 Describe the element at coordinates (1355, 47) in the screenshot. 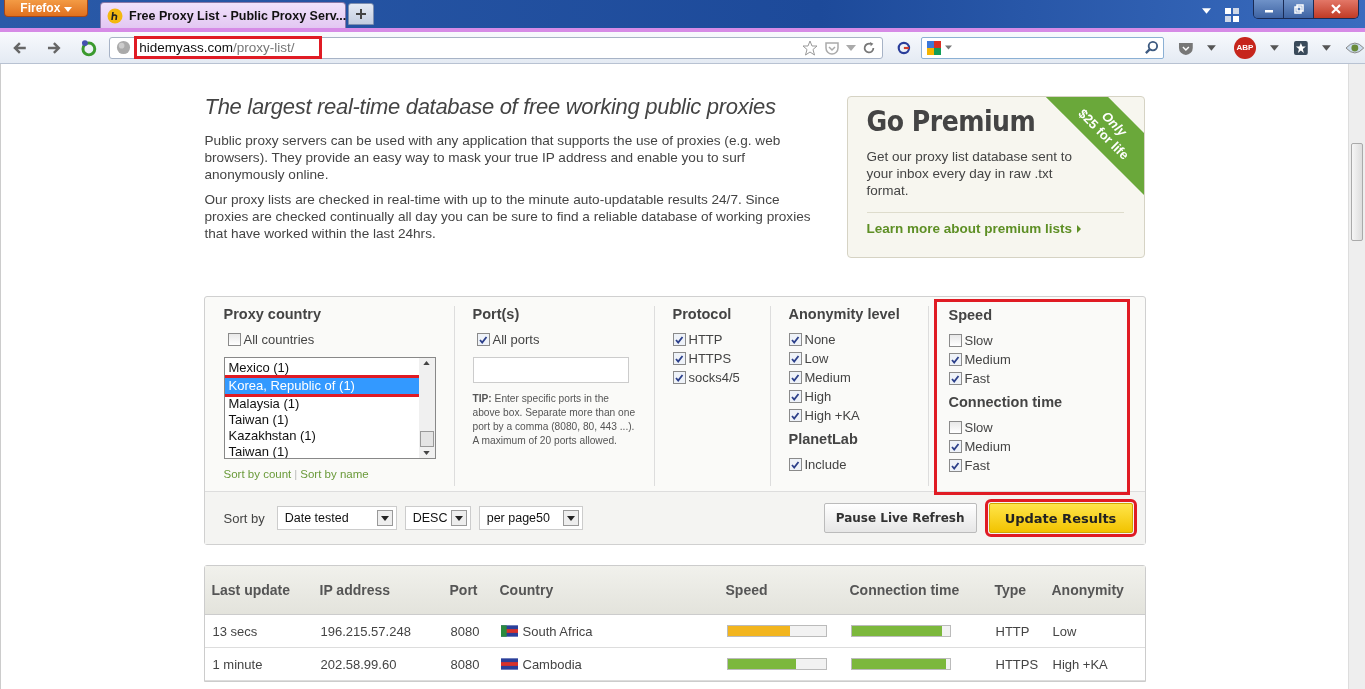

I see `eye-icon` at that location.